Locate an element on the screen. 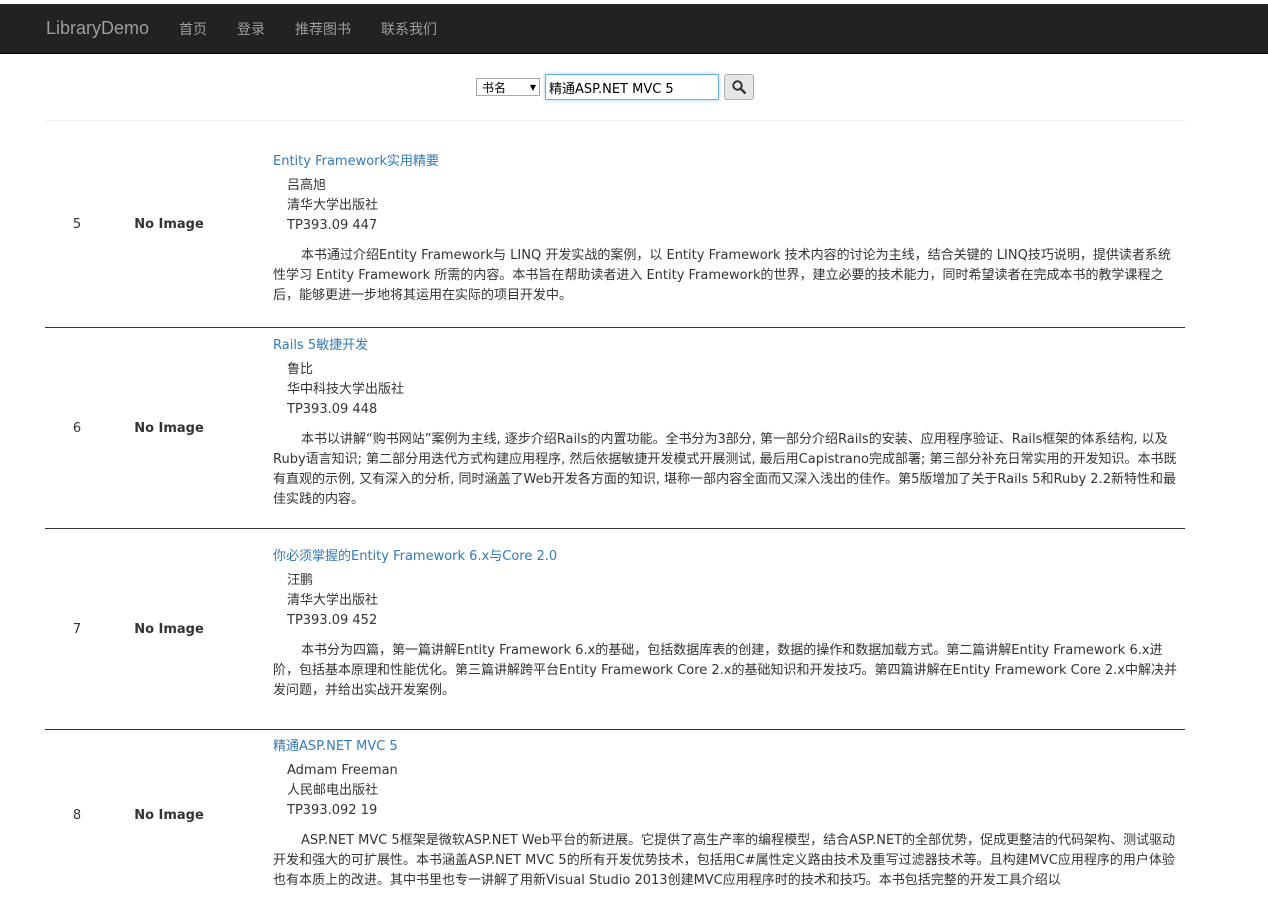 This screenshot has width=1268, height=906. book-index: 8 is located at coordinates (77, 815).